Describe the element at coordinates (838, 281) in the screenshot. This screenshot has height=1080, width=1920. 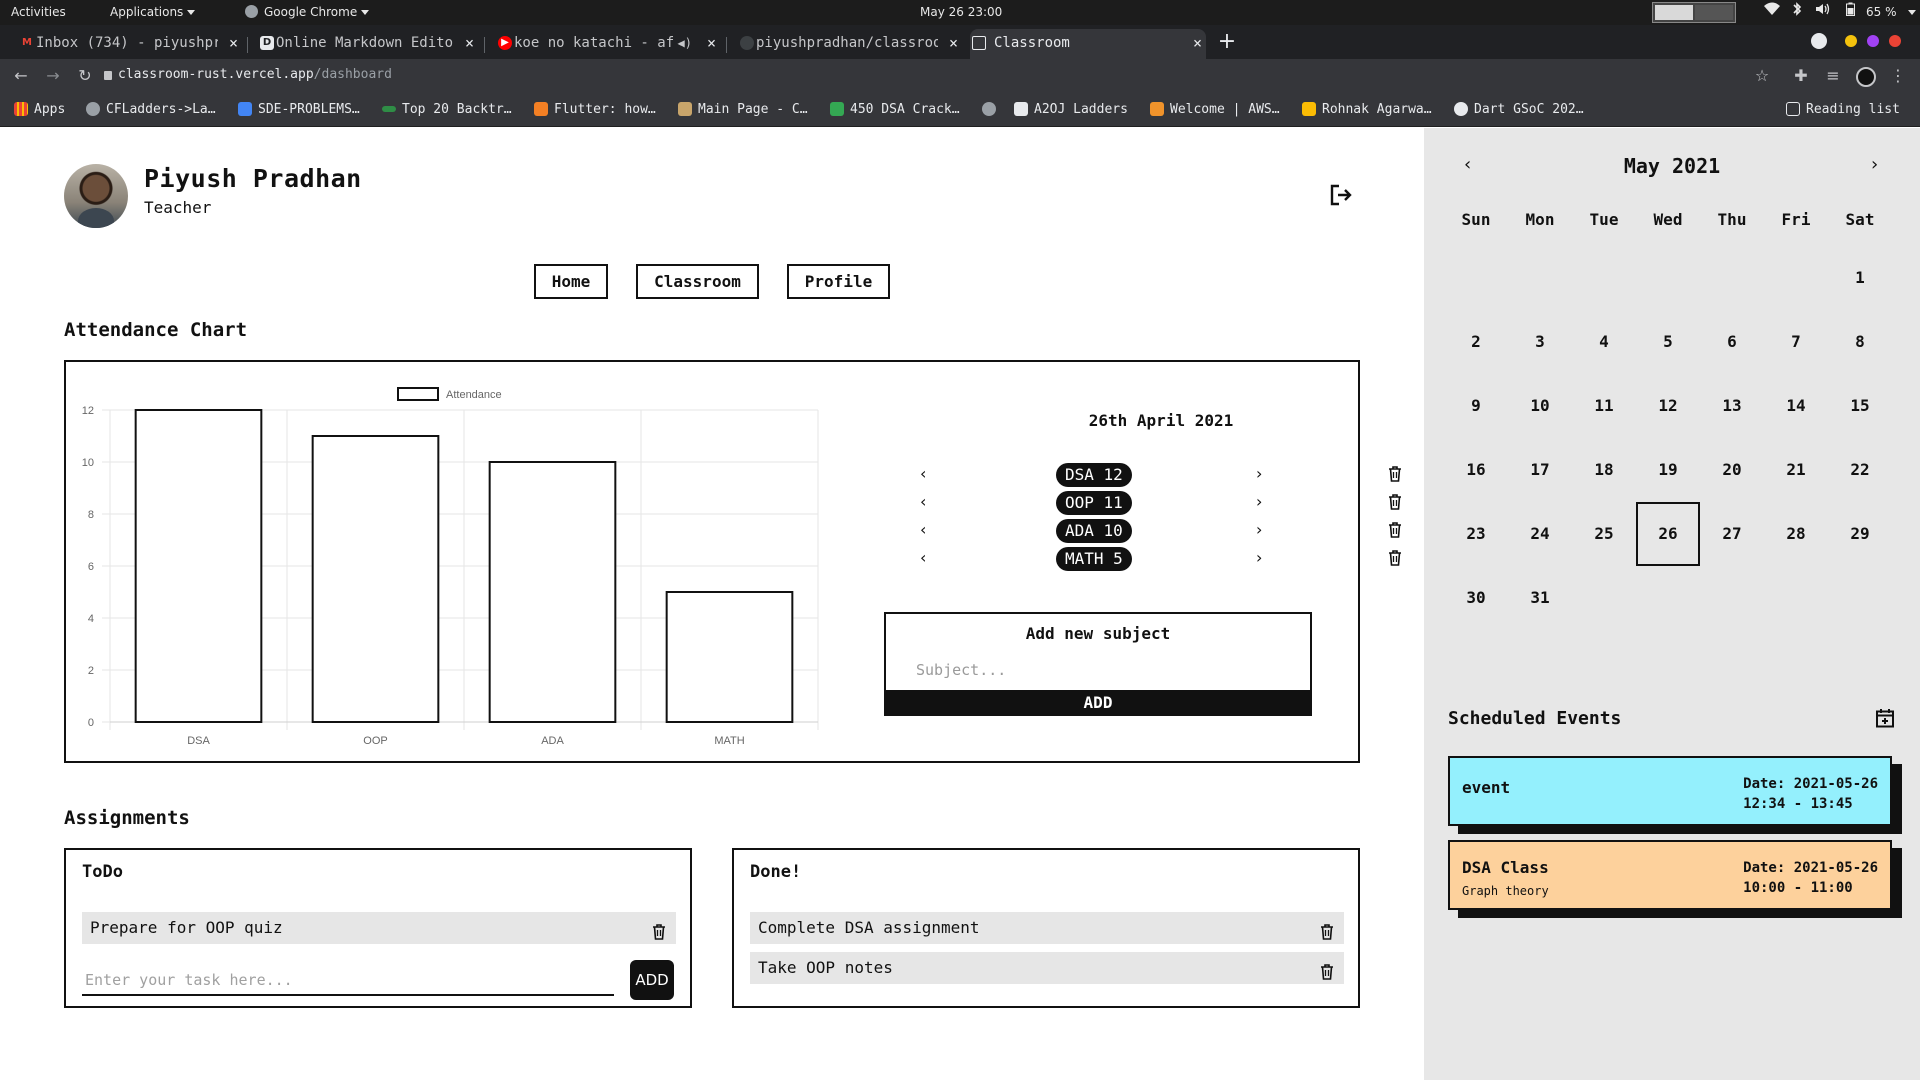
I see `nav-profile-button: Profile` at that location.